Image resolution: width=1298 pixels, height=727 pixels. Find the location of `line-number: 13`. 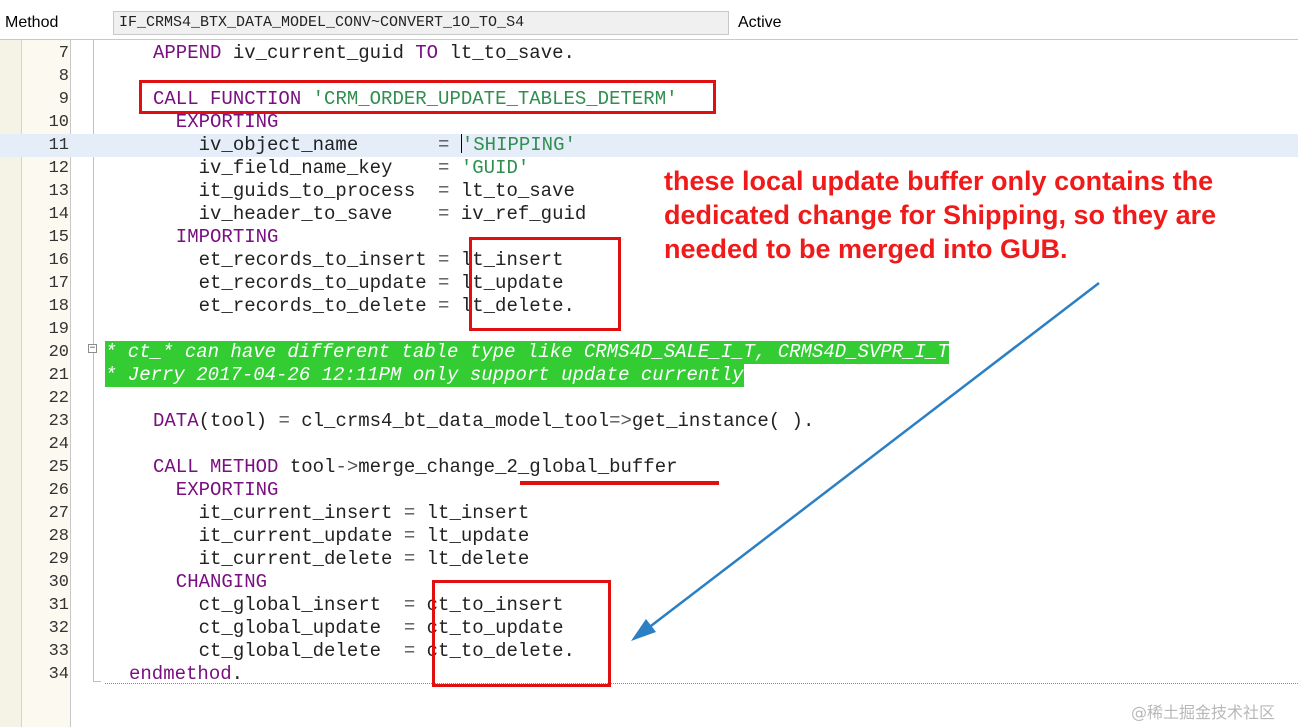

line-number: 13 is located at coordinates (58, 191).